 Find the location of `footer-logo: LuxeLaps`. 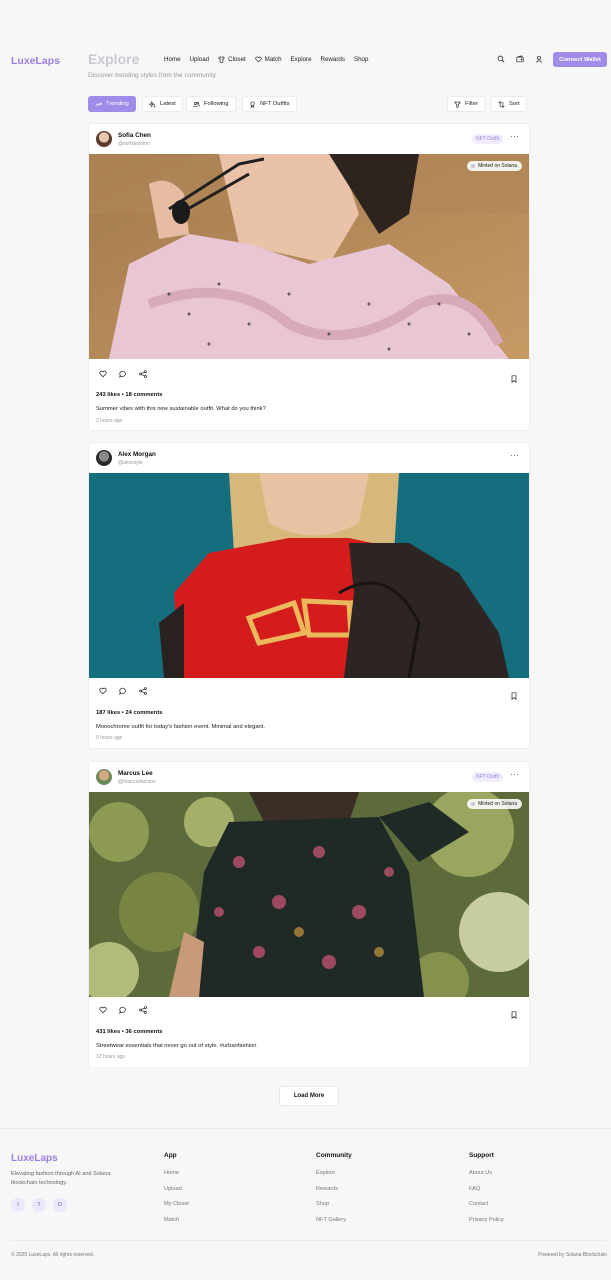

footer-logo: LuxeLaps is located at coordinates (34, 1158).